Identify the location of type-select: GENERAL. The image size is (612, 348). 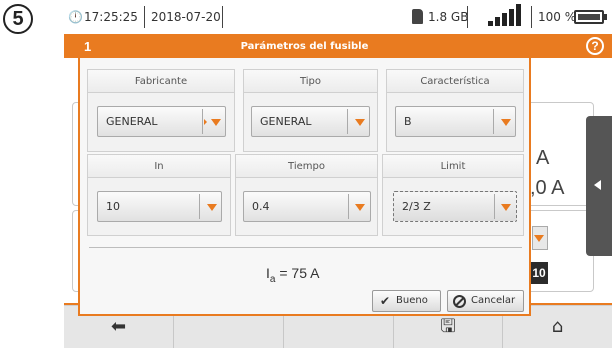
(310, 121).